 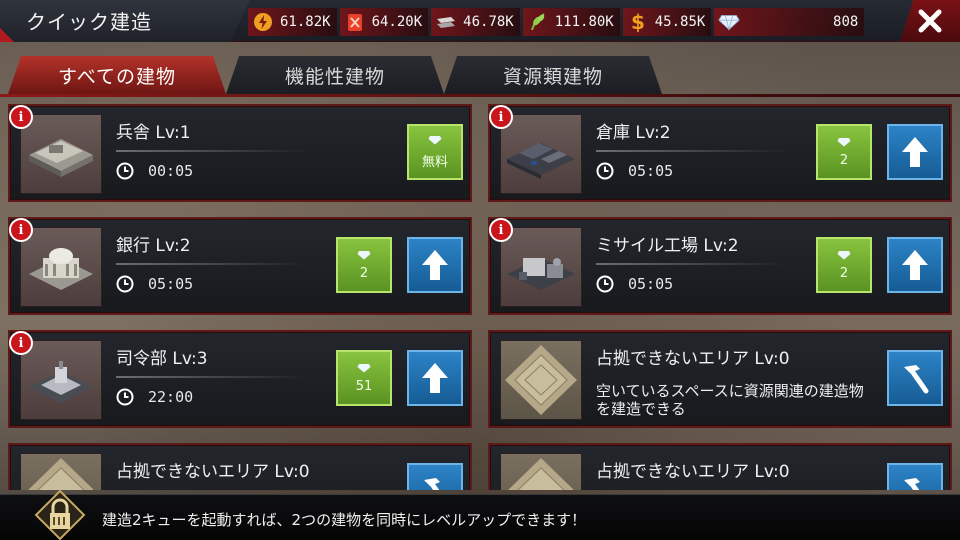 What do you see at coordinates (240, 379) in the screenshot?
I see `building-card-headquarters: i 司令部 Lv:3 22:00 51` at bounding box center [240, 379].